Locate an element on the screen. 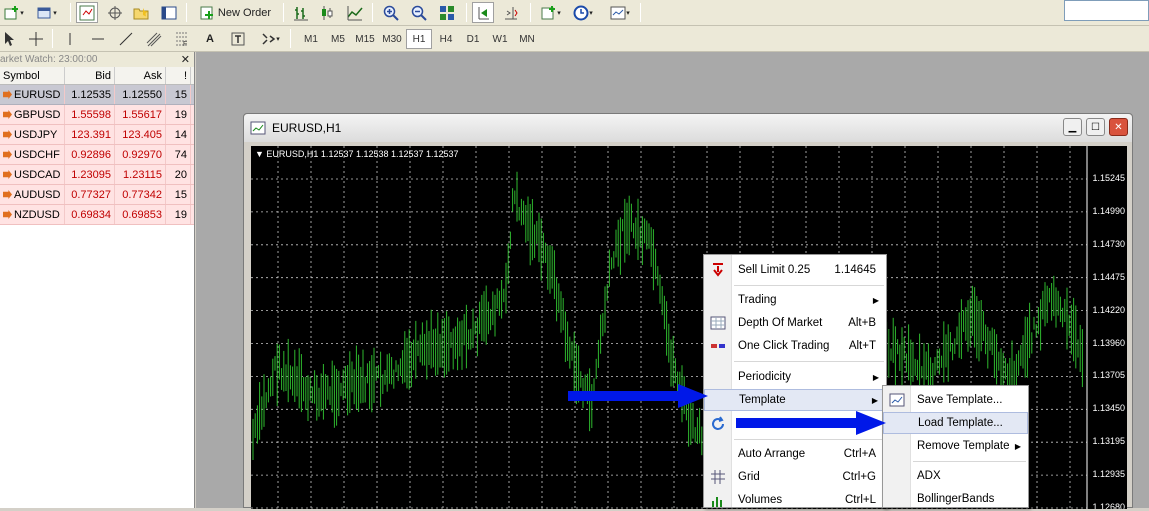 The height and width of the screenshot is (511, 1149). indicators-button: ▾ is located at coordinates (551, 12).